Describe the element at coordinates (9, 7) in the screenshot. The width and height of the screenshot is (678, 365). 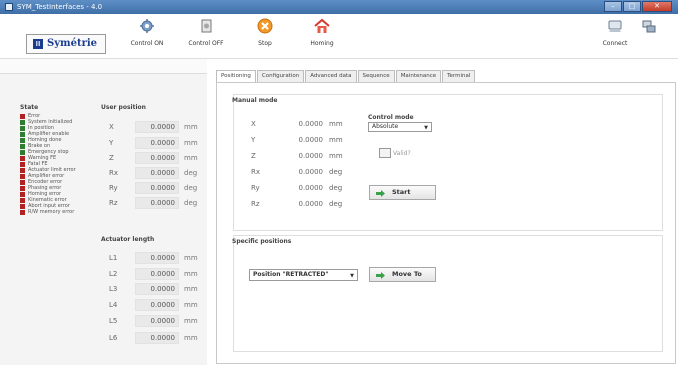
I see `app-icon` at that location.